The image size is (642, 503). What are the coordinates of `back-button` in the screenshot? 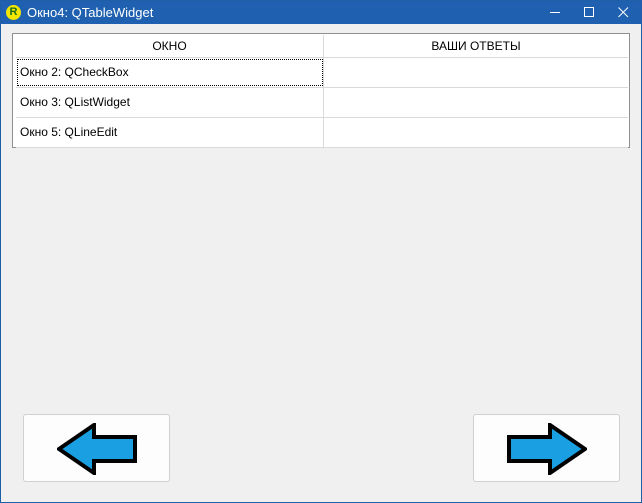 It's located at (96, 448).